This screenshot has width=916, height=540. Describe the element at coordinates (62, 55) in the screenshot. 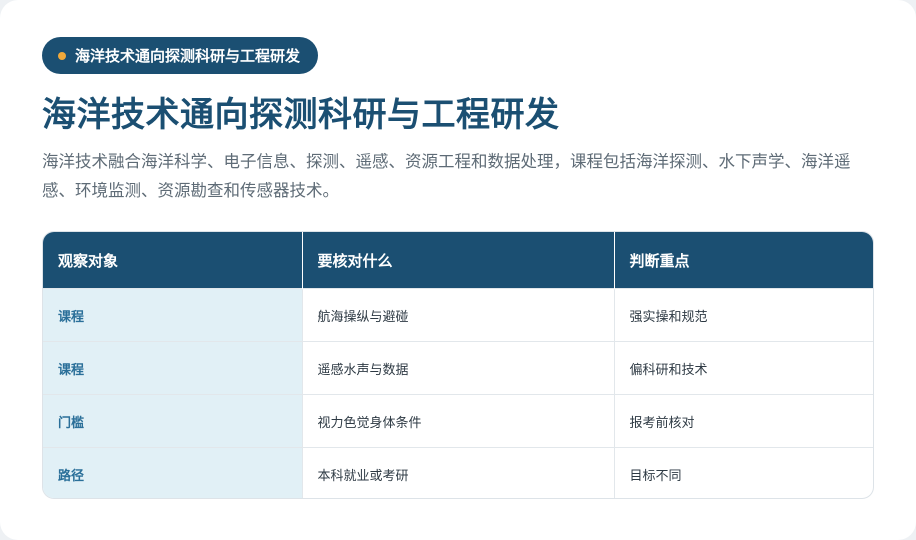

I see `badge-dot-icon` at that location.